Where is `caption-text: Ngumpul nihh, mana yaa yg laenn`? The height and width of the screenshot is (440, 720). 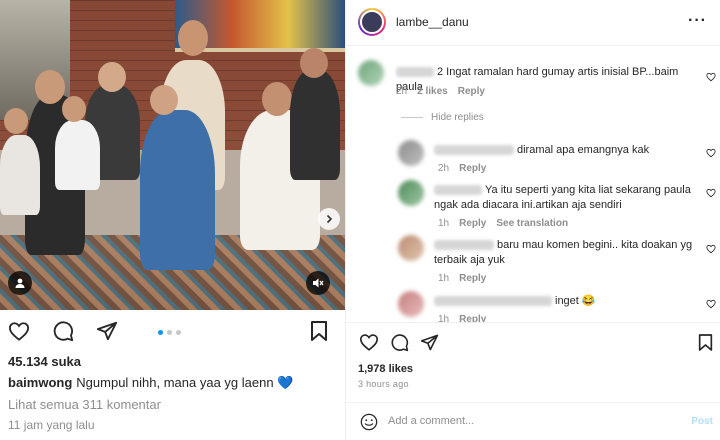
caption-text: Ngumpul nihh, mana yaa yg laenn is located at coordinates (175, 382).